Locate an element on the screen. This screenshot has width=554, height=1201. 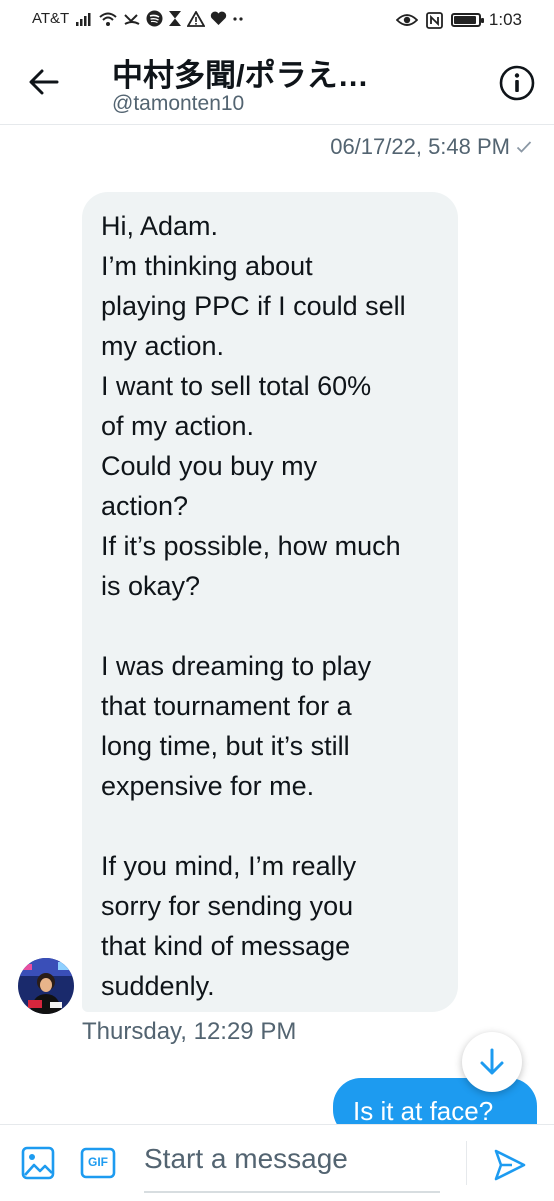
gif-button: GIF is located at coordinates (98, 1163).